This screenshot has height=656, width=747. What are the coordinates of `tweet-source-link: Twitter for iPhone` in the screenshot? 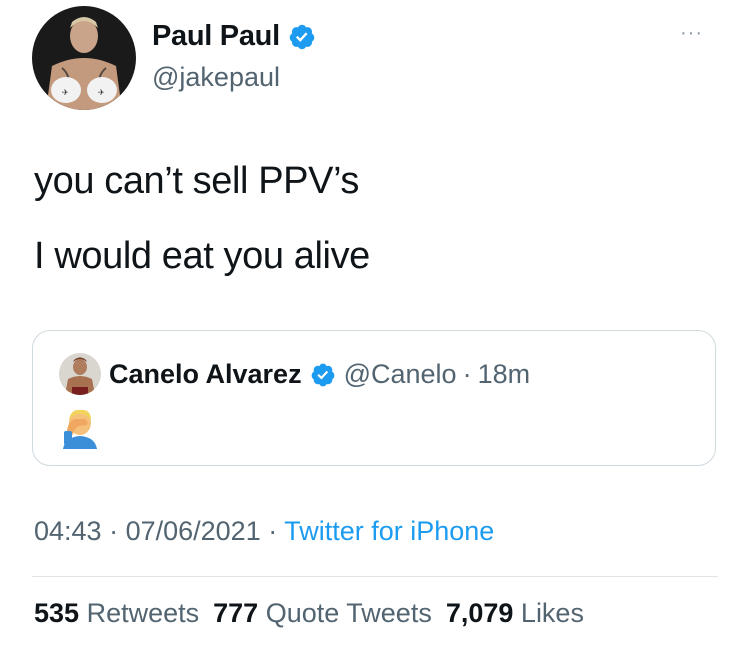 It's located at (389, 531).